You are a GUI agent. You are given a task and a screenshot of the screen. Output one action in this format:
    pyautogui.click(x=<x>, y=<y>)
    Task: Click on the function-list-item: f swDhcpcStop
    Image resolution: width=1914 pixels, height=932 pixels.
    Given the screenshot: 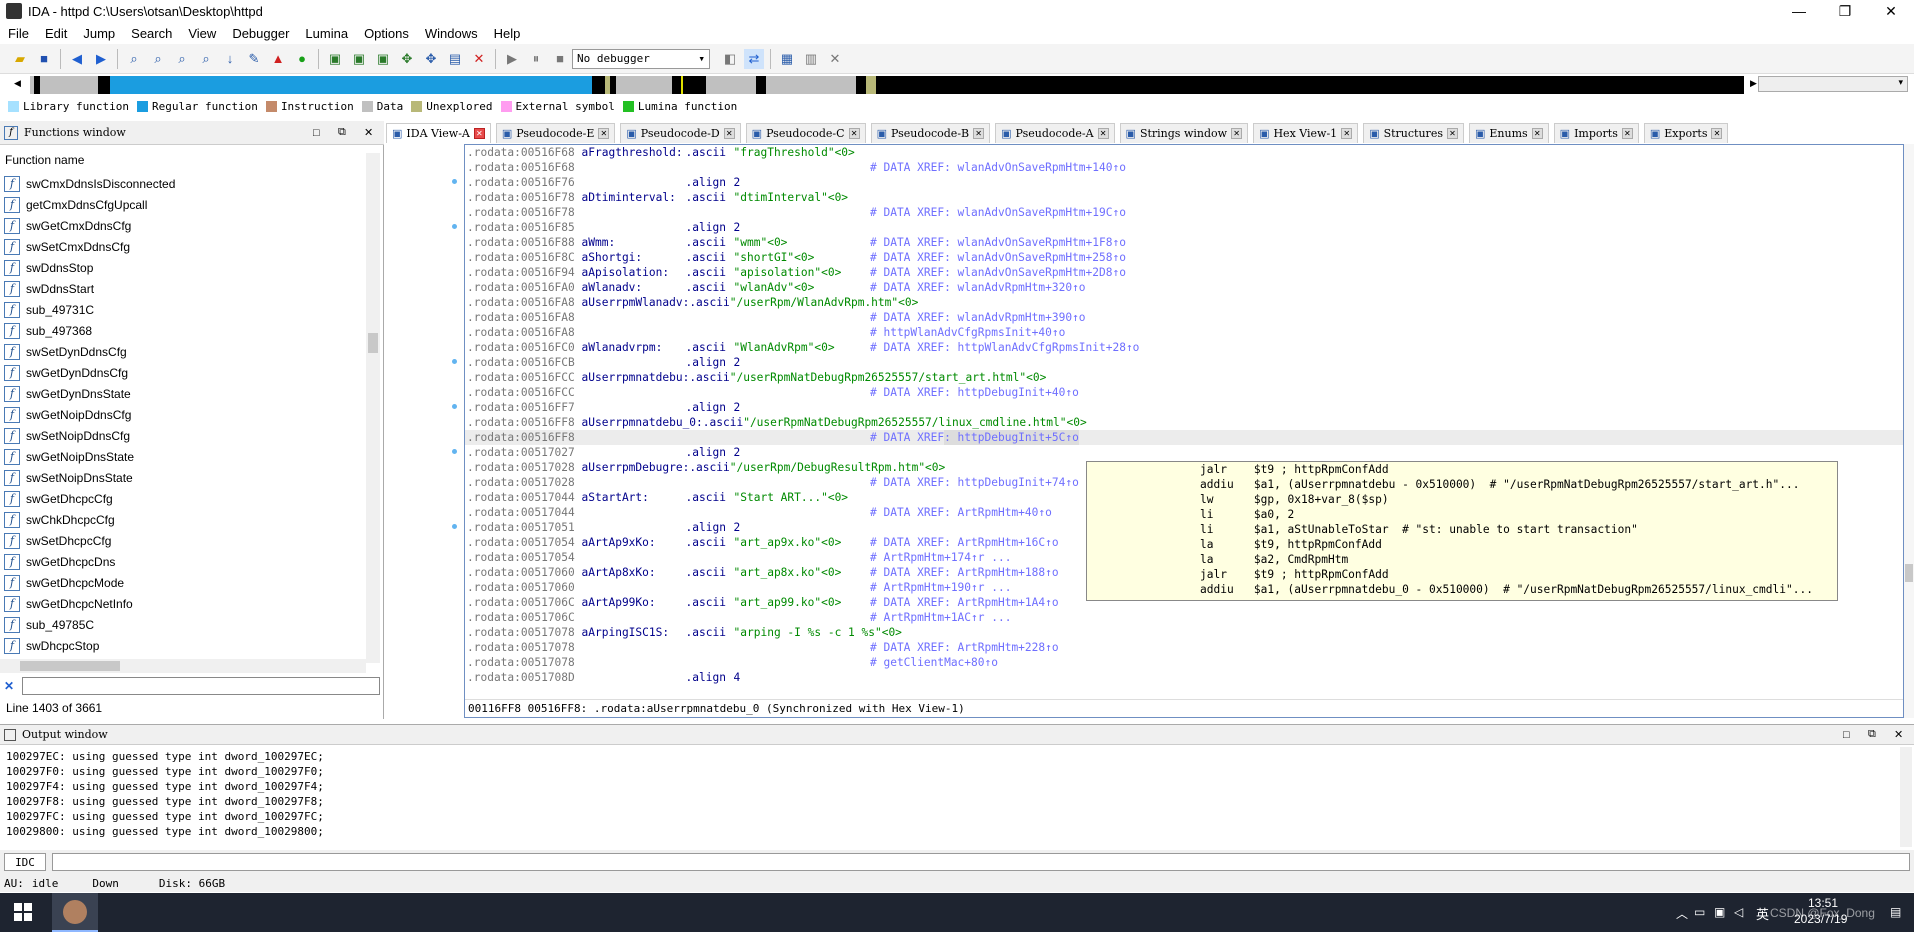 What is the action you would take?
    pyautogui.click(x=183, y=645)
    